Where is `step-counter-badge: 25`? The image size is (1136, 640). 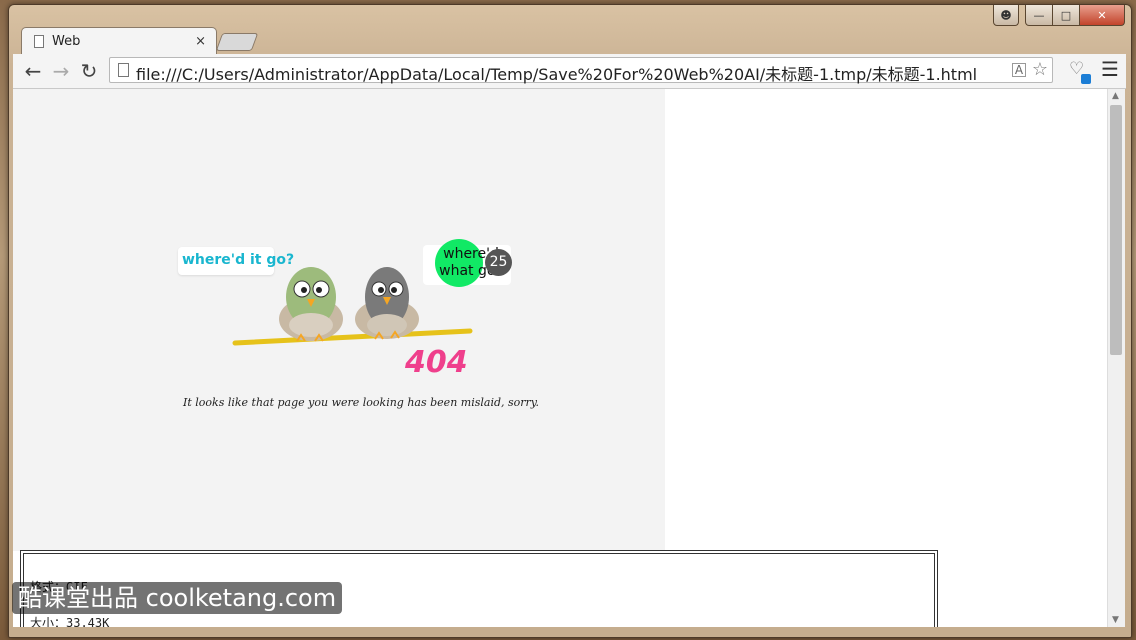 step-counter-badge: 25 is located at coordinates (498, 262).